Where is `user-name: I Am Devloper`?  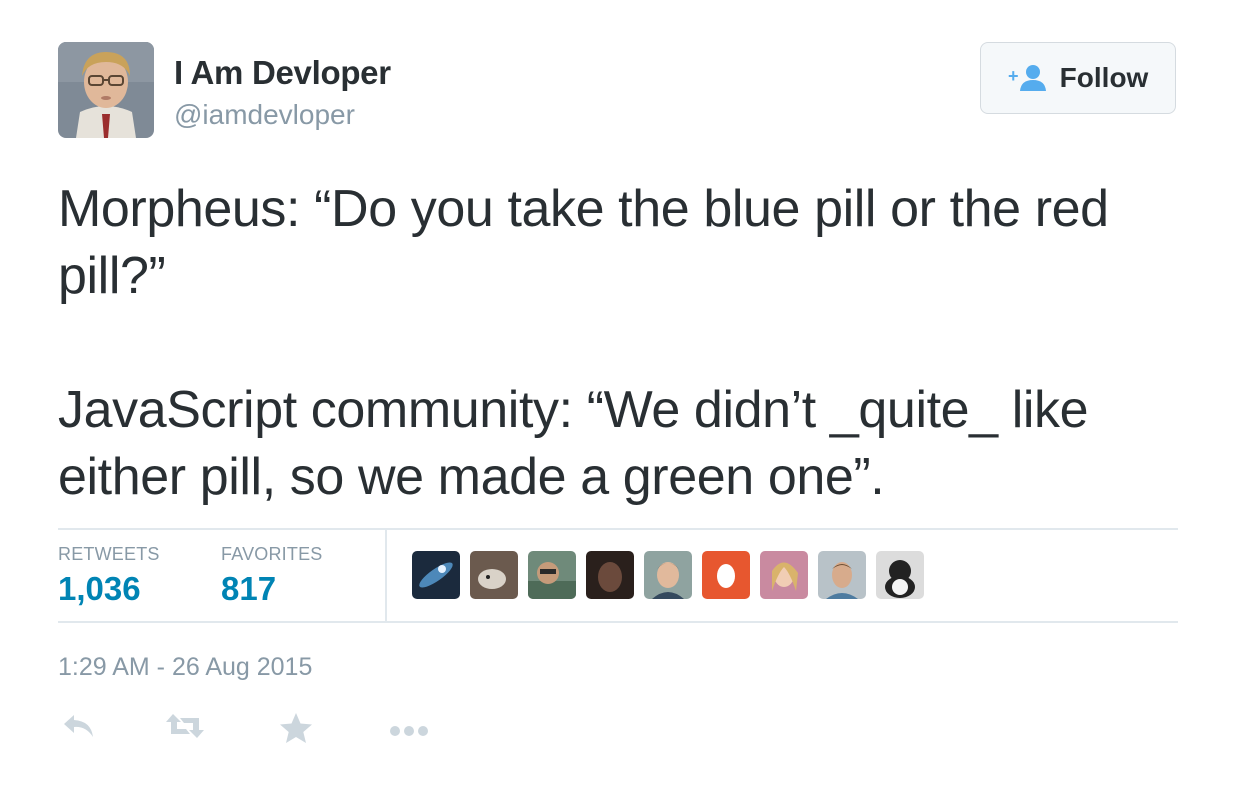
user-name: I Am Devloper is located at coordinates (282, 73).